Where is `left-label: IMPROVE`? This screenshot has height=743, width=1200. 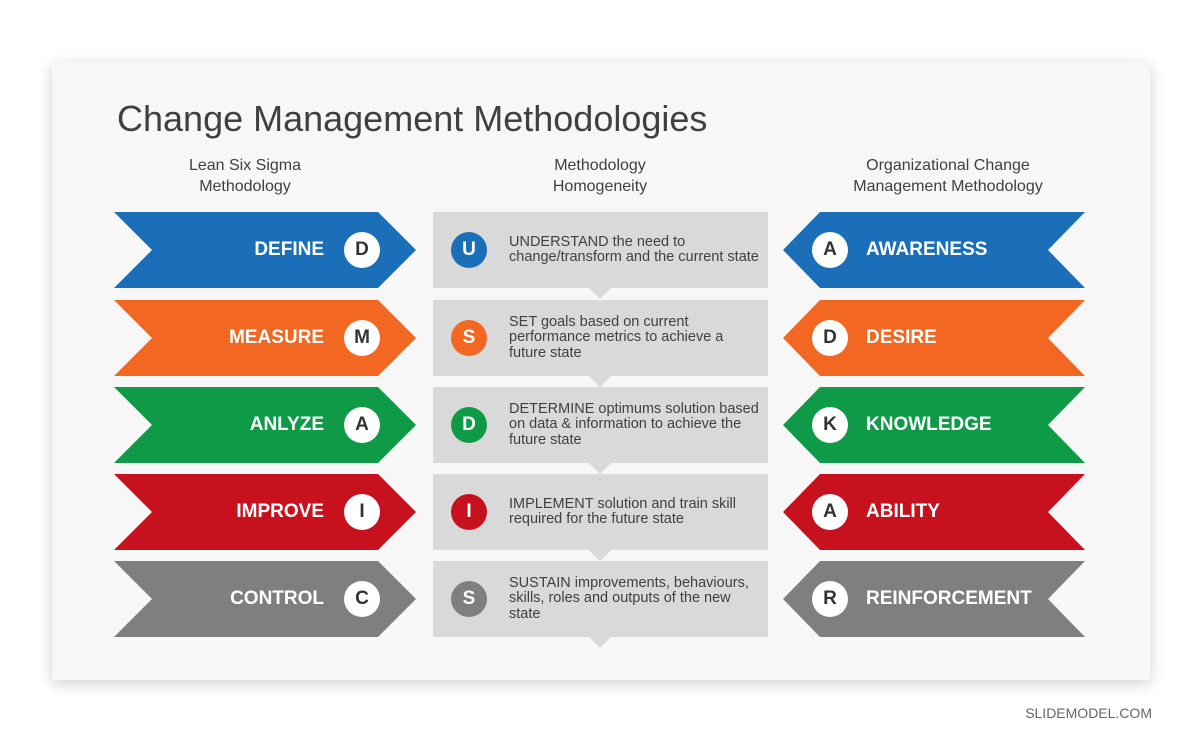 left-label: IMPROVE is located at coordinates (280, 511).